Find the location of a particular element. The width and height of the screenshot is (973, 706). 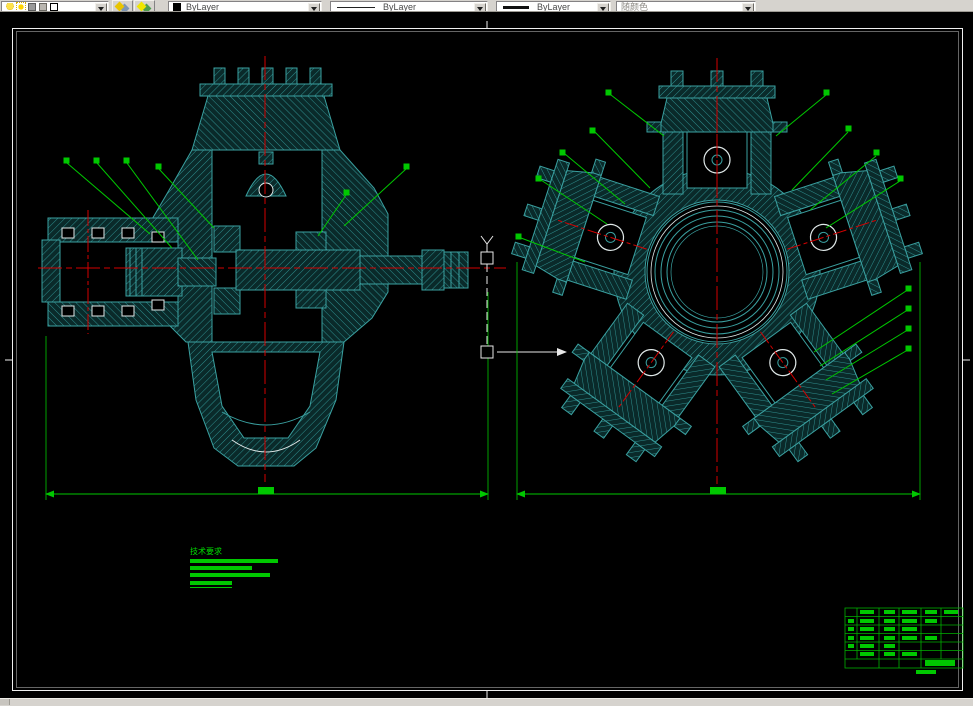

status-strip is located at coordinates (486, 702).